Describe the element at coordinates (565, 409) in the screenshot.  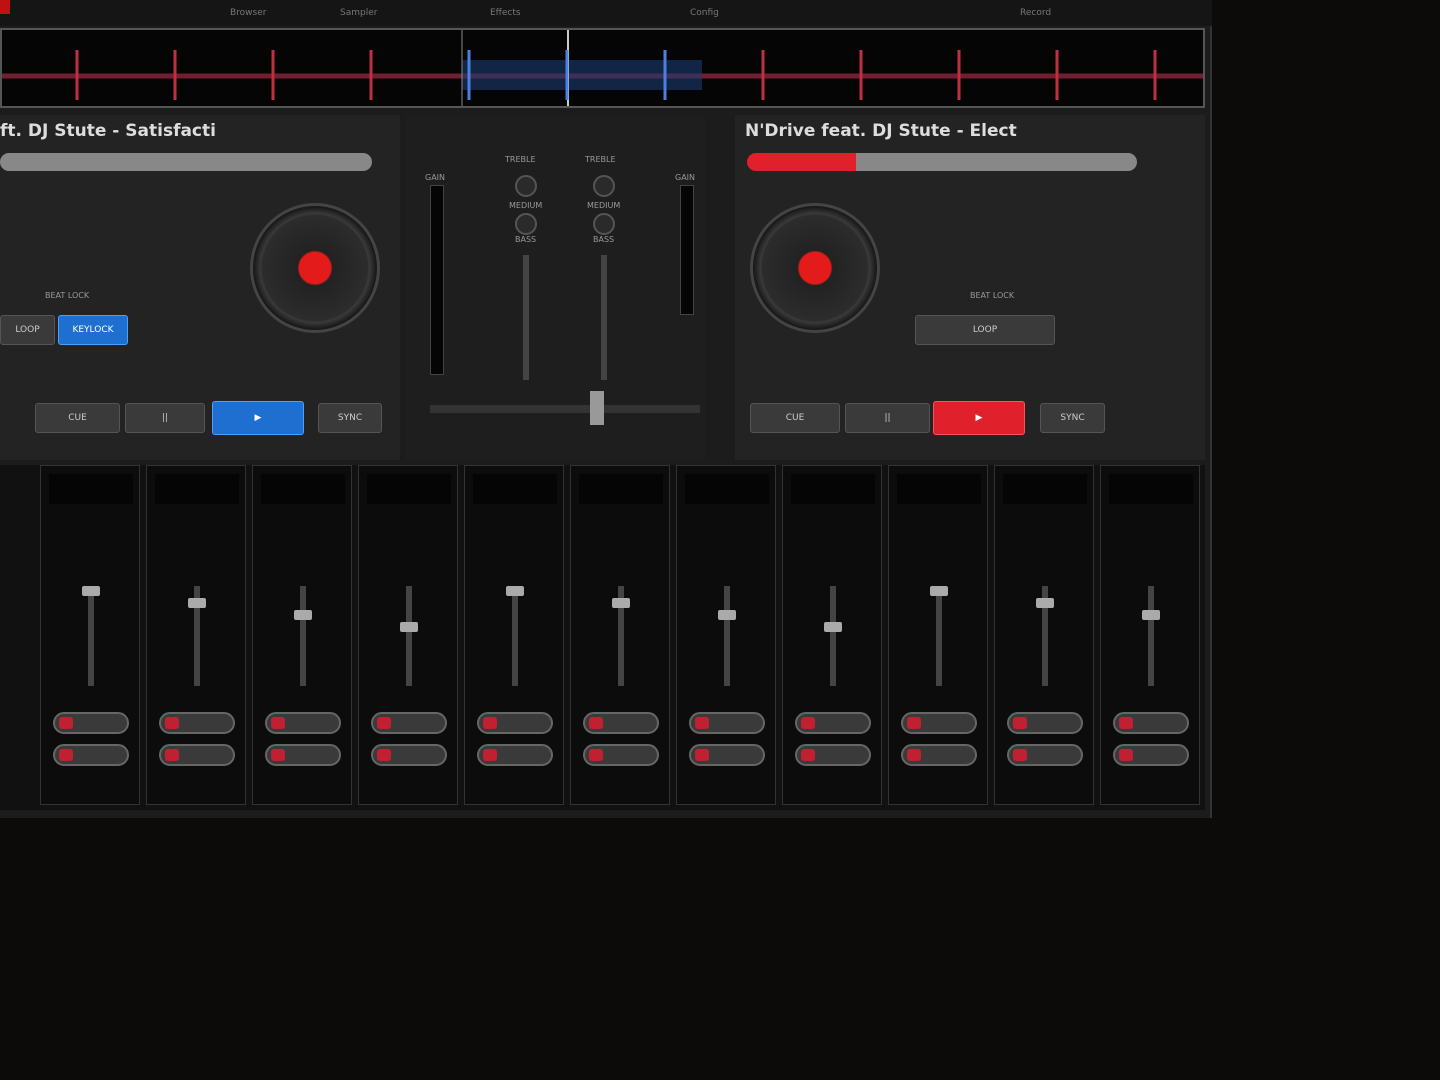
I see `crossfader` at that location.